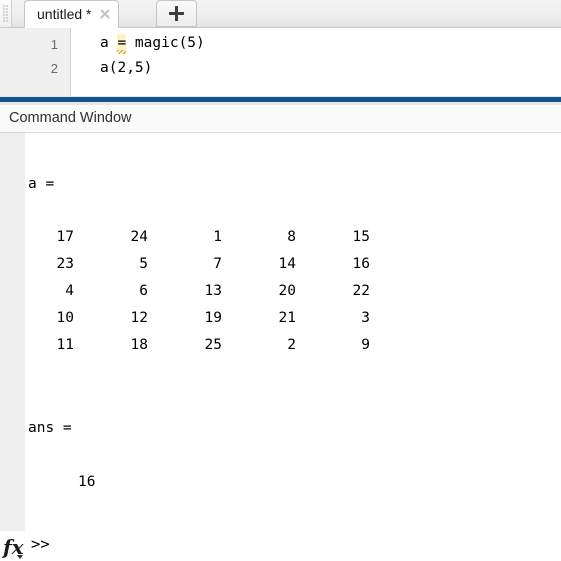  I want to click on editor-tab-strip: untitled *, so click(280, 14).